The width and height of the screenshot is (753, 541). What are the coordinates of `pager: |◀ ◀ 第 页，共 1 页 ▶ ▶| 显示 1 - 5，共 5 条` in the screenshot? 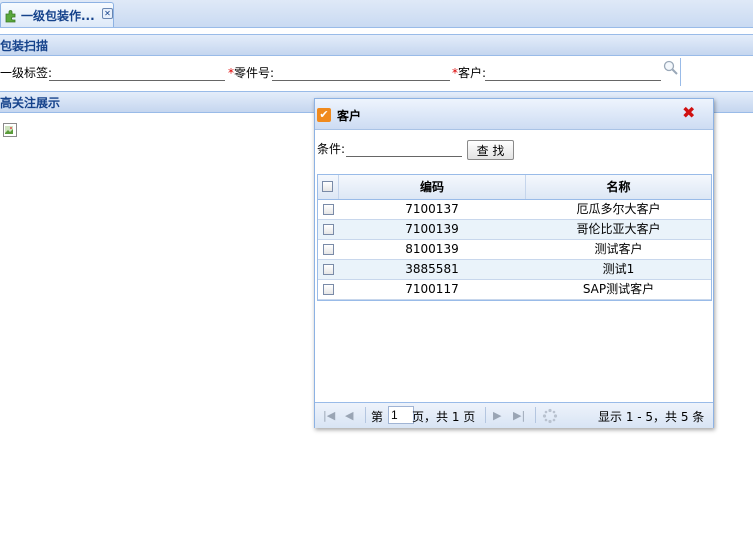 It's located at (514, 415).